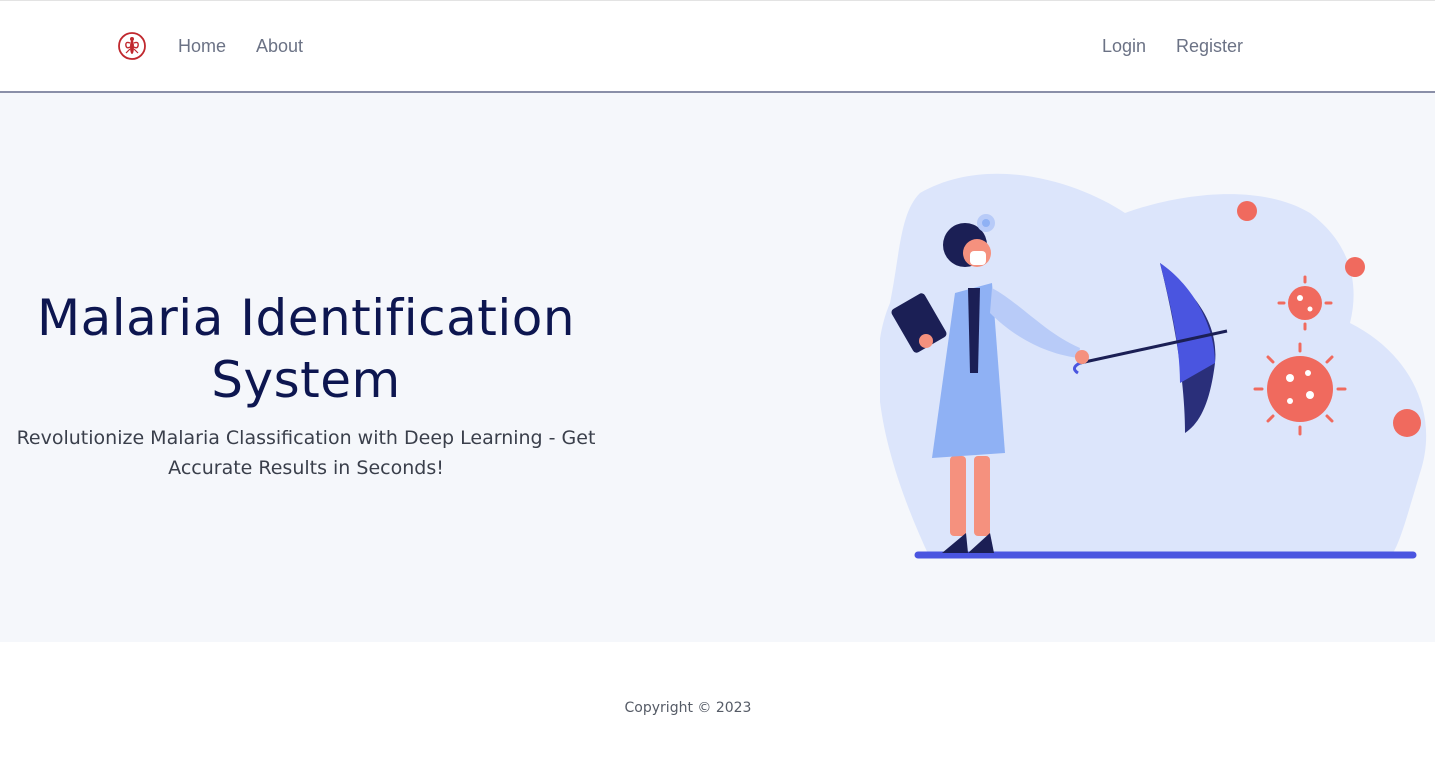 The height and width of the screenshot is (757, 1435). I want to click on mosquito-logo-icon, so click(132, 46).